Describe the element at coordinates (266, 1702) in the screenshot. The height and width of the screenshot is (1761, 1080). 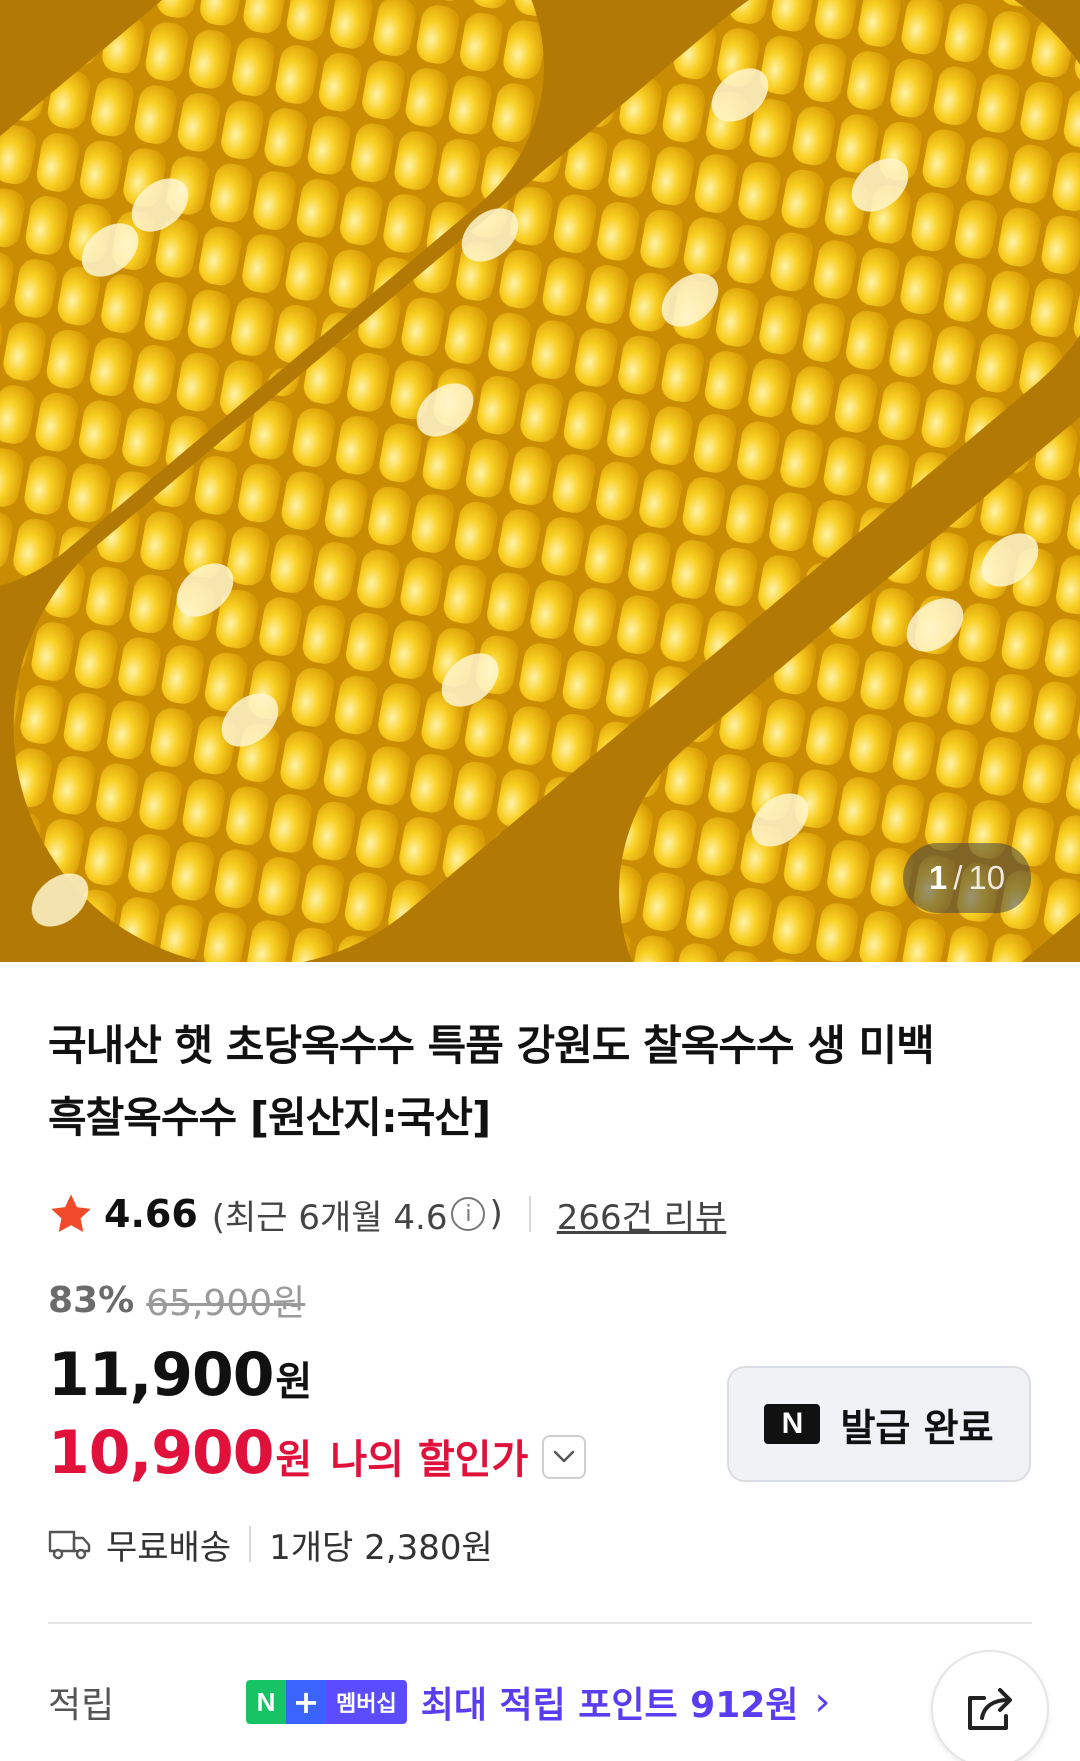
I see `membership-n-icon: N` at that location.